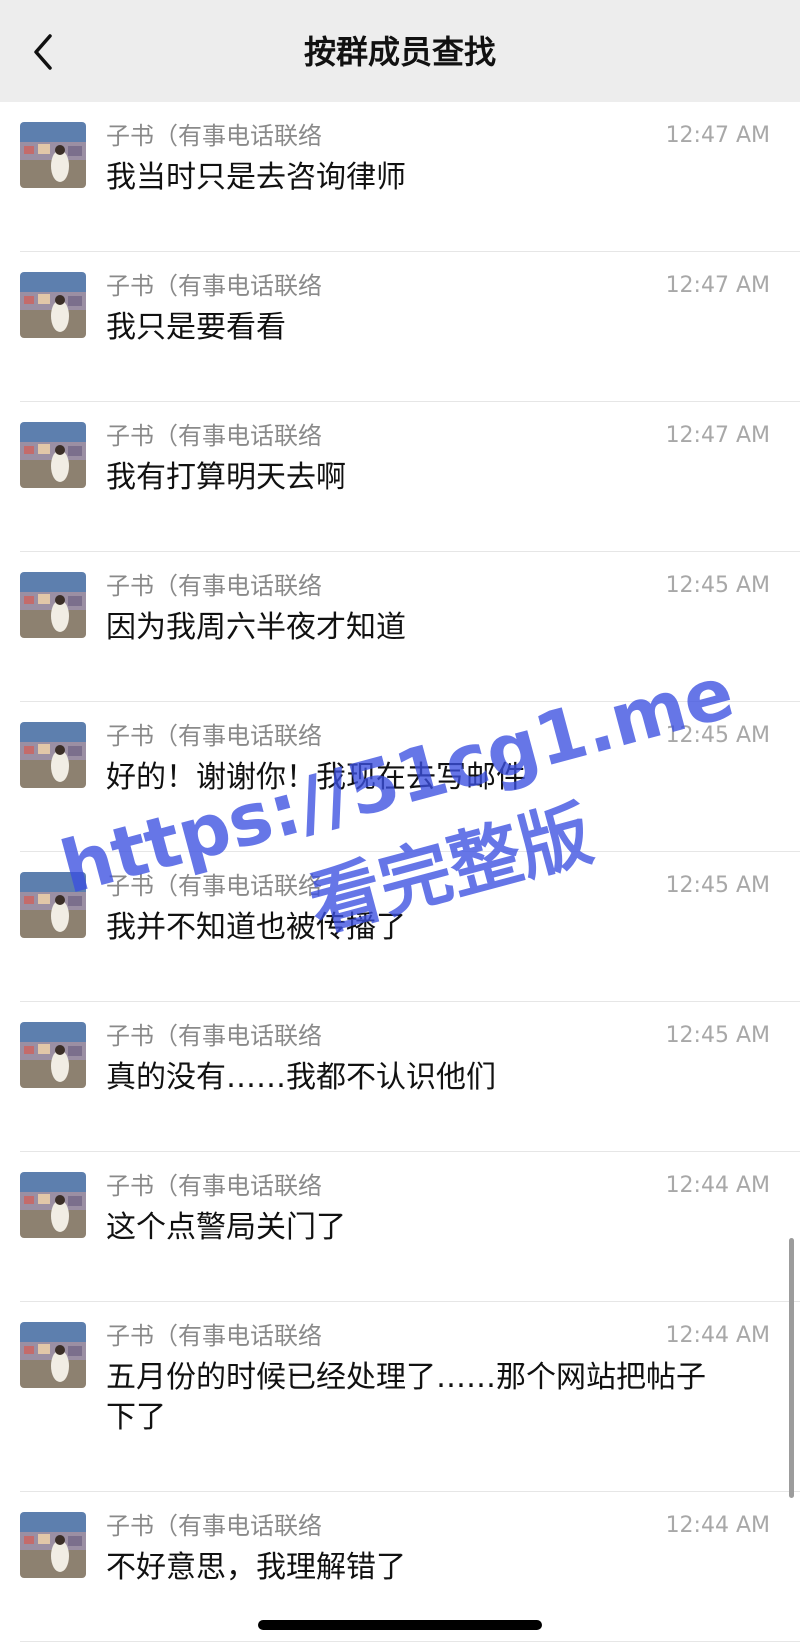 The height and width of the screenshot is (1646, 800). I want to click on message-text: 我当时只是去咨询律师, so click(256, 177).